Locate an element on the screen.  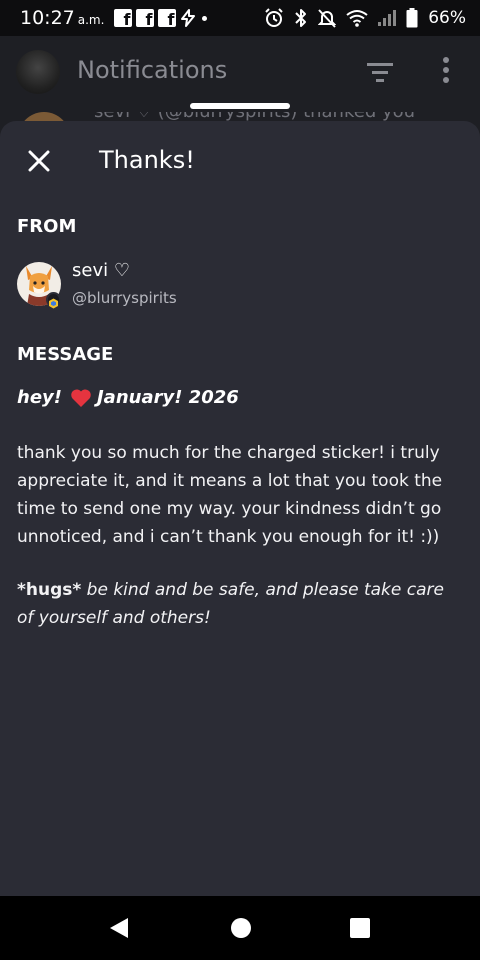
status-notification-icons is located at coordinates (161, 19).